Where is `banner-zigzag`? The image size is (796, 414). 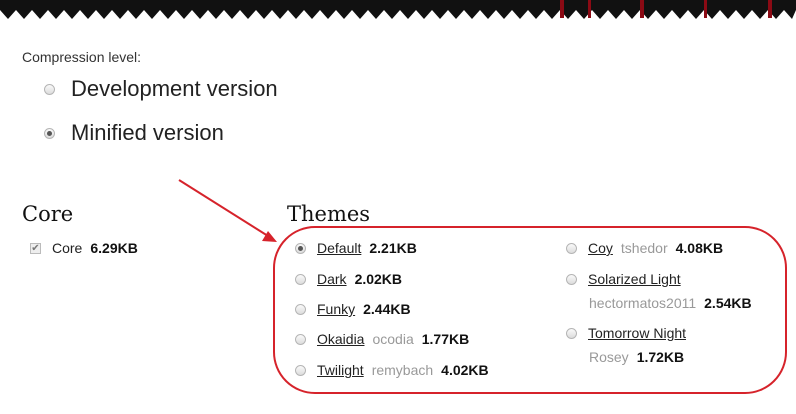 banner-zigzag is located at coordinates (398, 9).